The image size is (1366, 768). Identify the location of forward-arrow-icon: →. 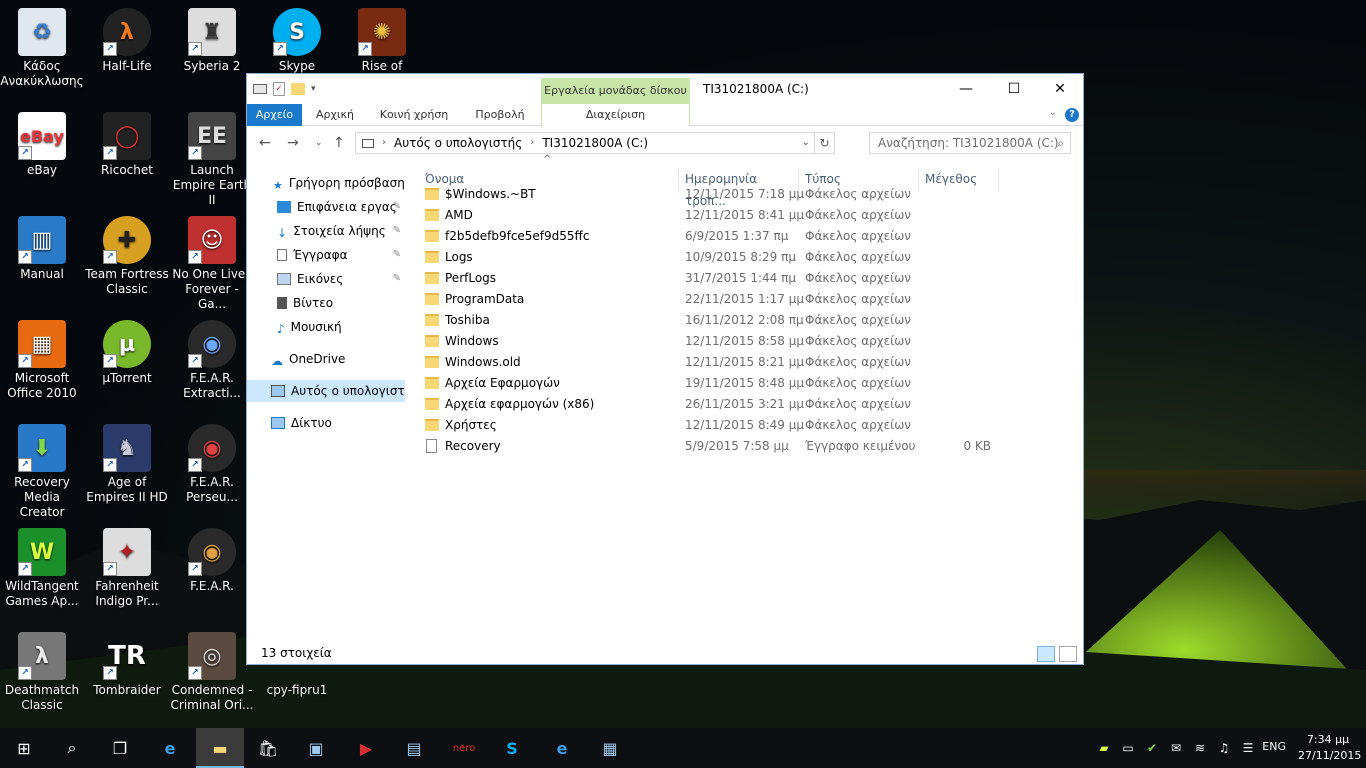
(293, 143).